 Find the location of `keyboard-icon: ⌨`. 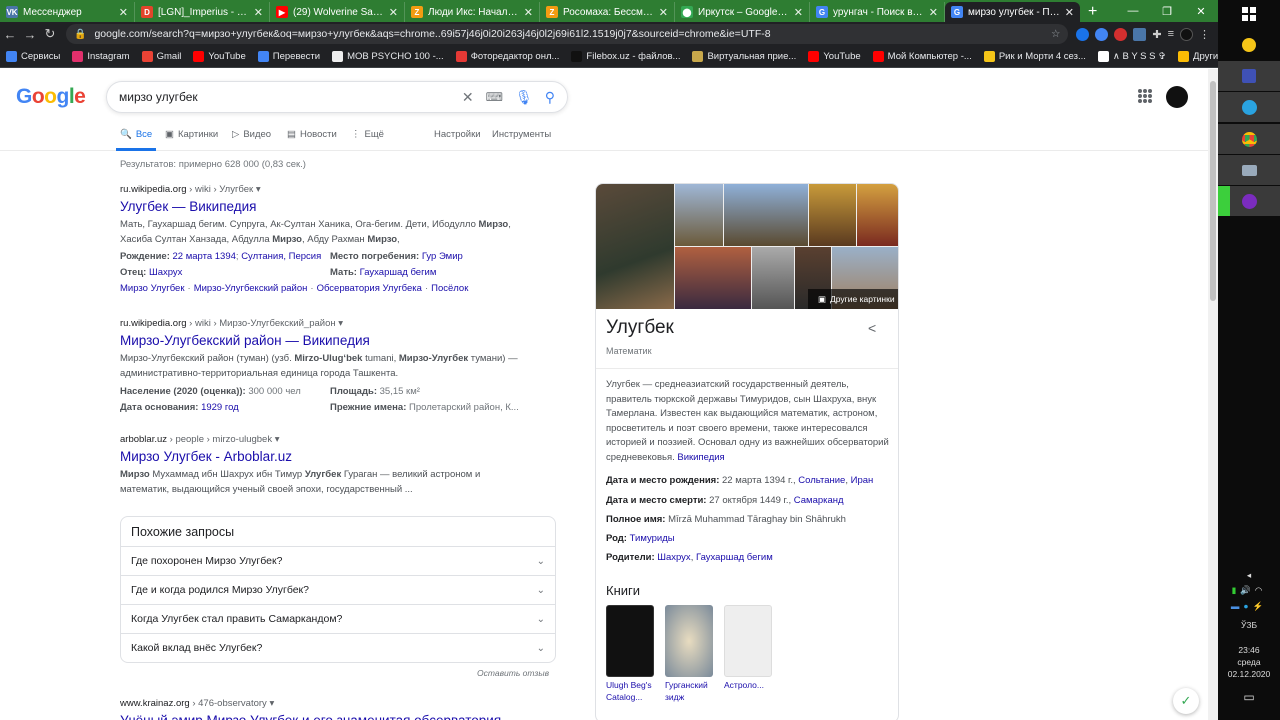

keyboard-icon: ⌨ is located at coordinates (494, 97).